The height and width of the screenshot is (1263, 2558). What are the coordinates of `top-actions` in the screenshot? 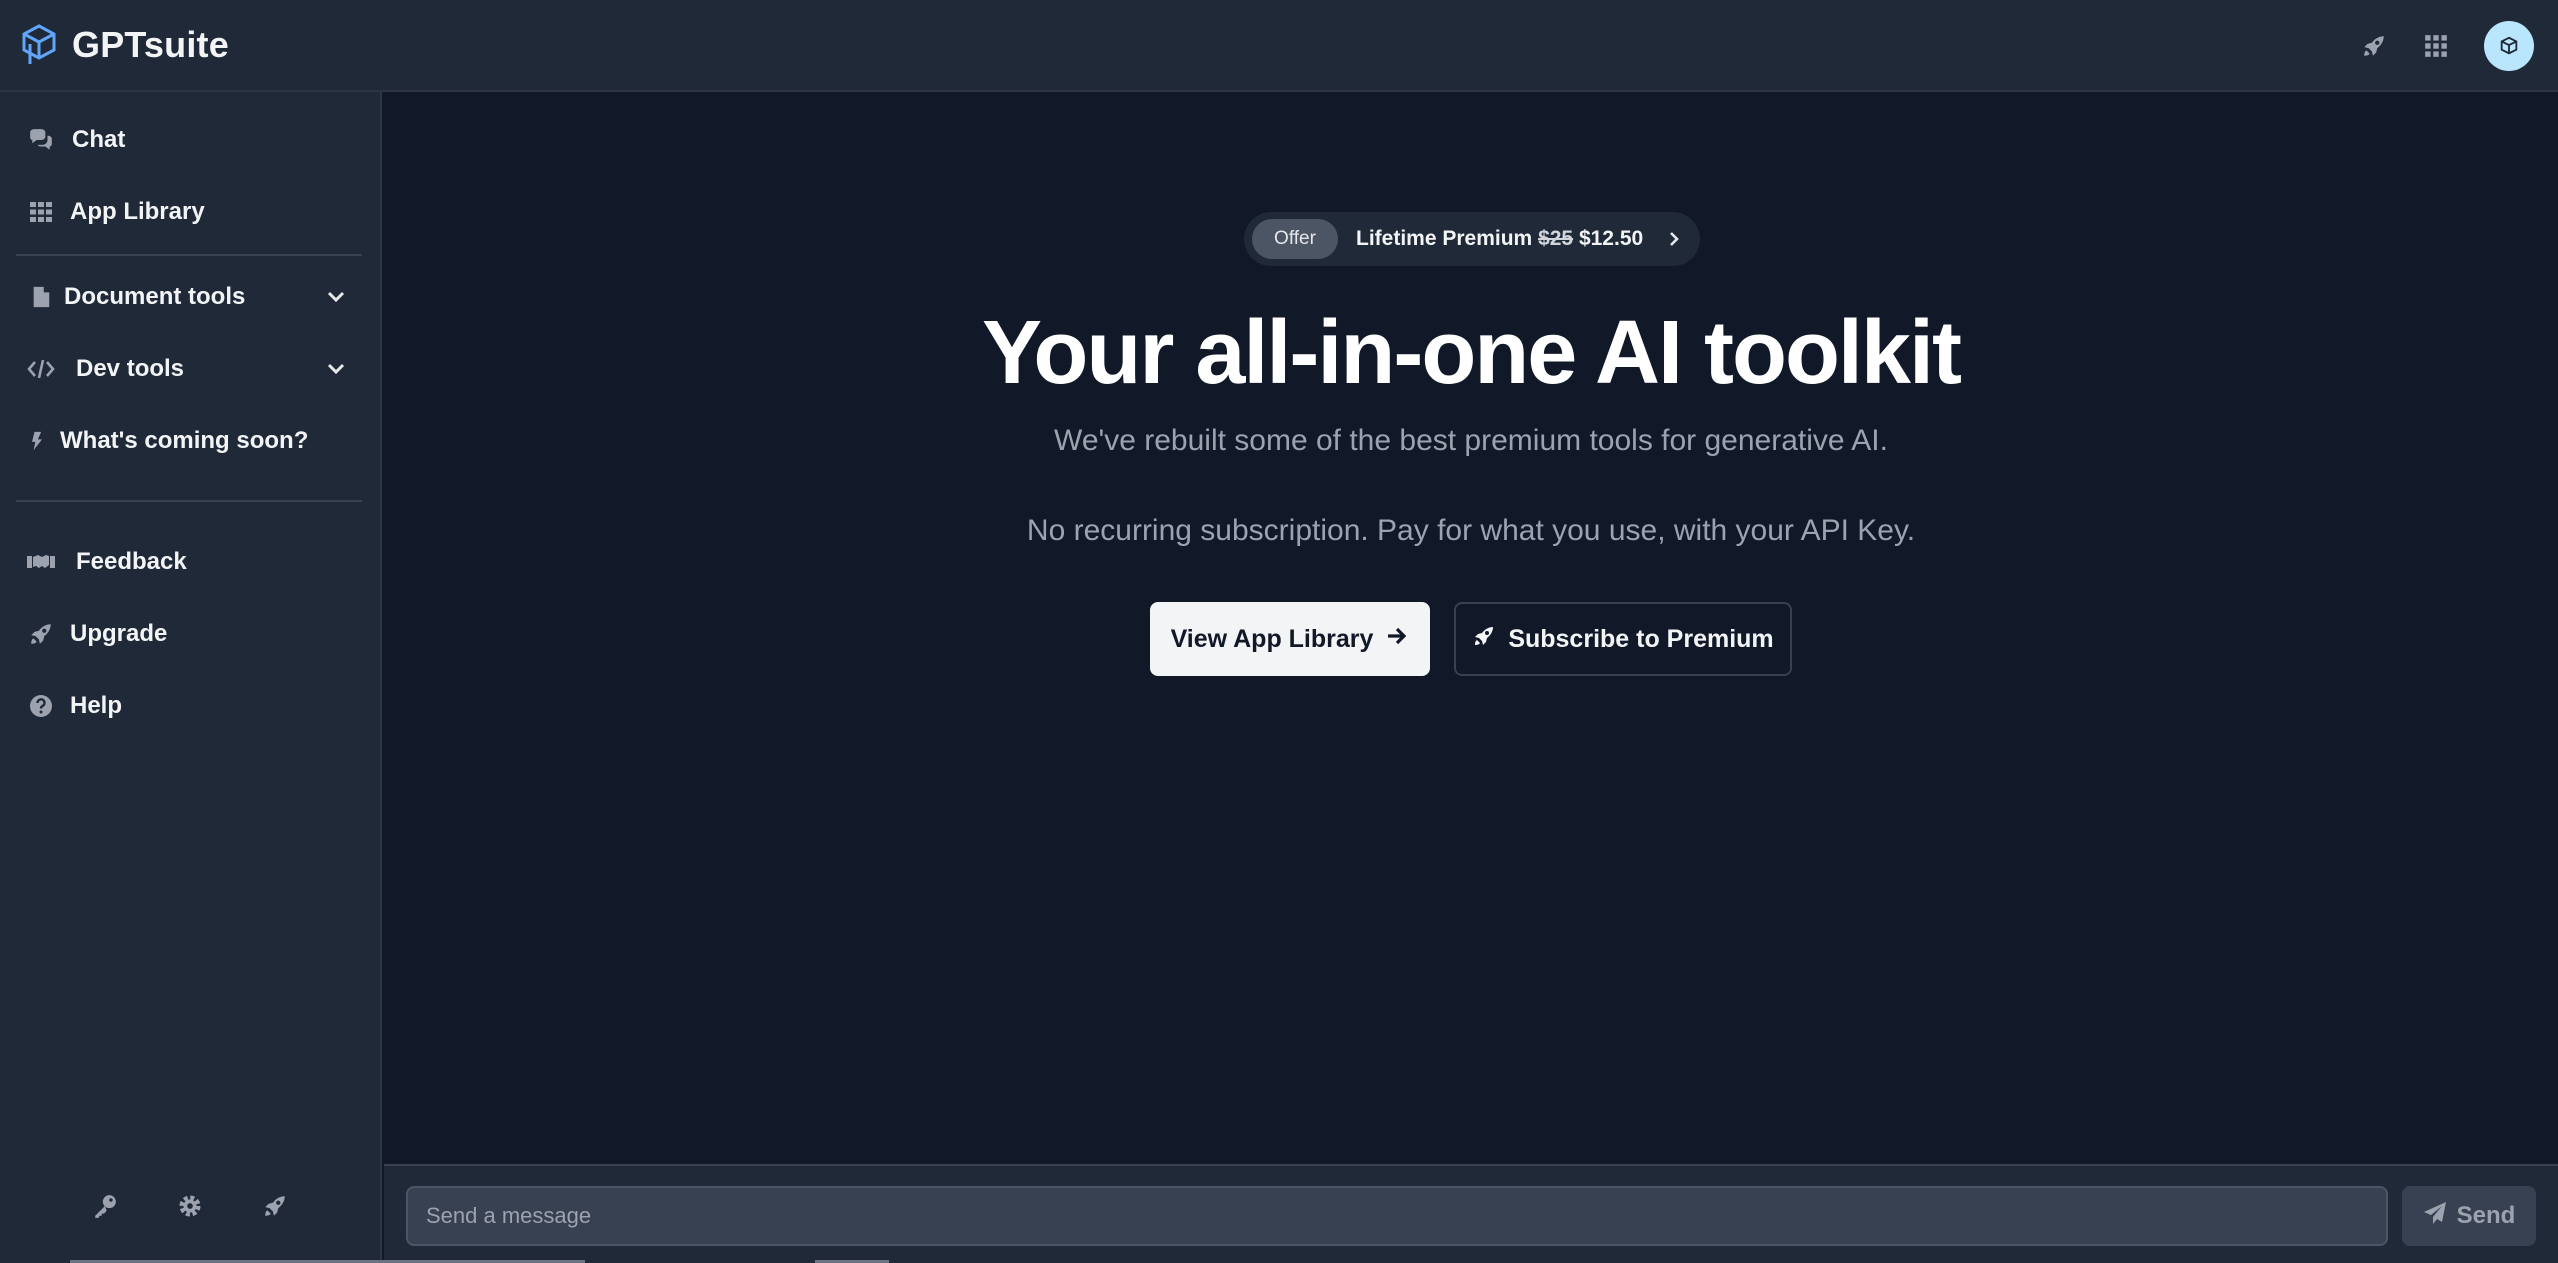 It's located at (2447, 46).